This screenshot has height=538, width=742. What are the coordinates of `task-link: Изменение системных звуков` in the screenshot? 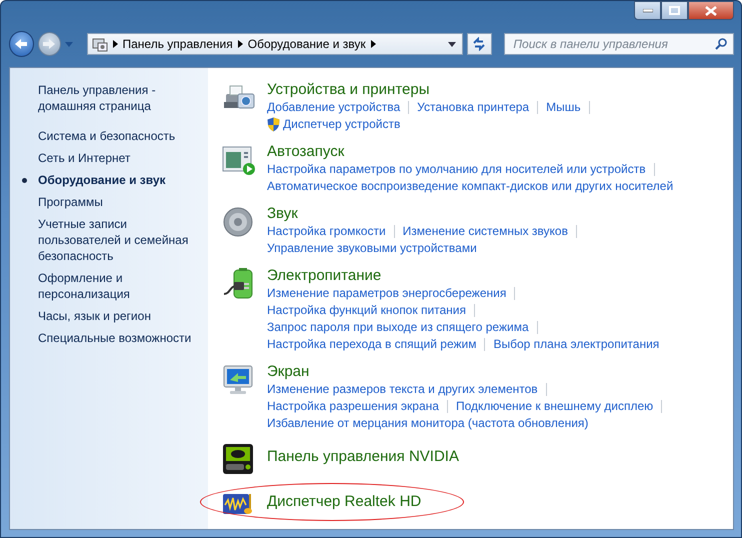 It's located at (485, 231).